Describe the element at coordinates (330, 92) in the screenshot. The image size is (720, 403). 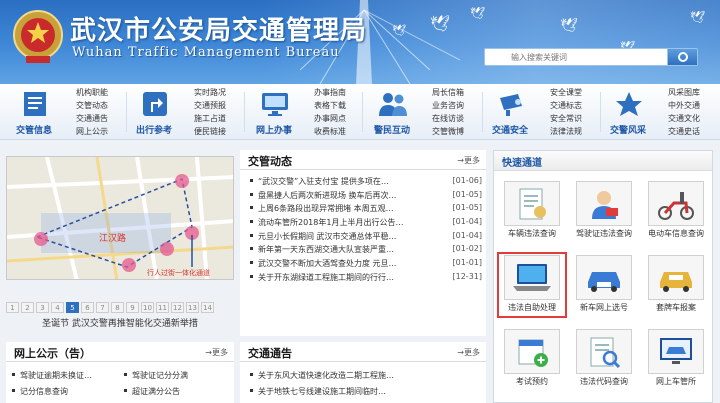
I see `nav-link: 办事指南` at that location.